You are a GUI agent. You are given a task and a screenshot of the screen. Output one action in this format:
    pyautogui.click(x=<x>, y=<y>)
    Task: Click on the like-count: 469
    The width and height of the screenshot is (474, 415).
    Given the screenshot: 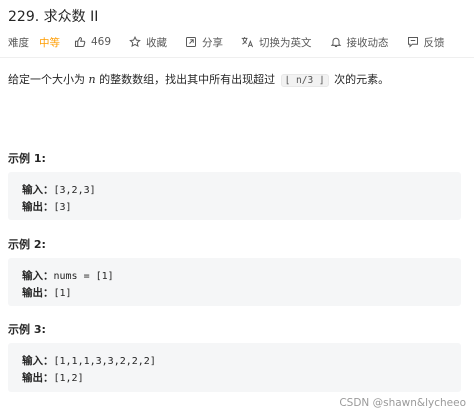 What is the action you would take?
    pyautogui.click(x=101, y=42)
    